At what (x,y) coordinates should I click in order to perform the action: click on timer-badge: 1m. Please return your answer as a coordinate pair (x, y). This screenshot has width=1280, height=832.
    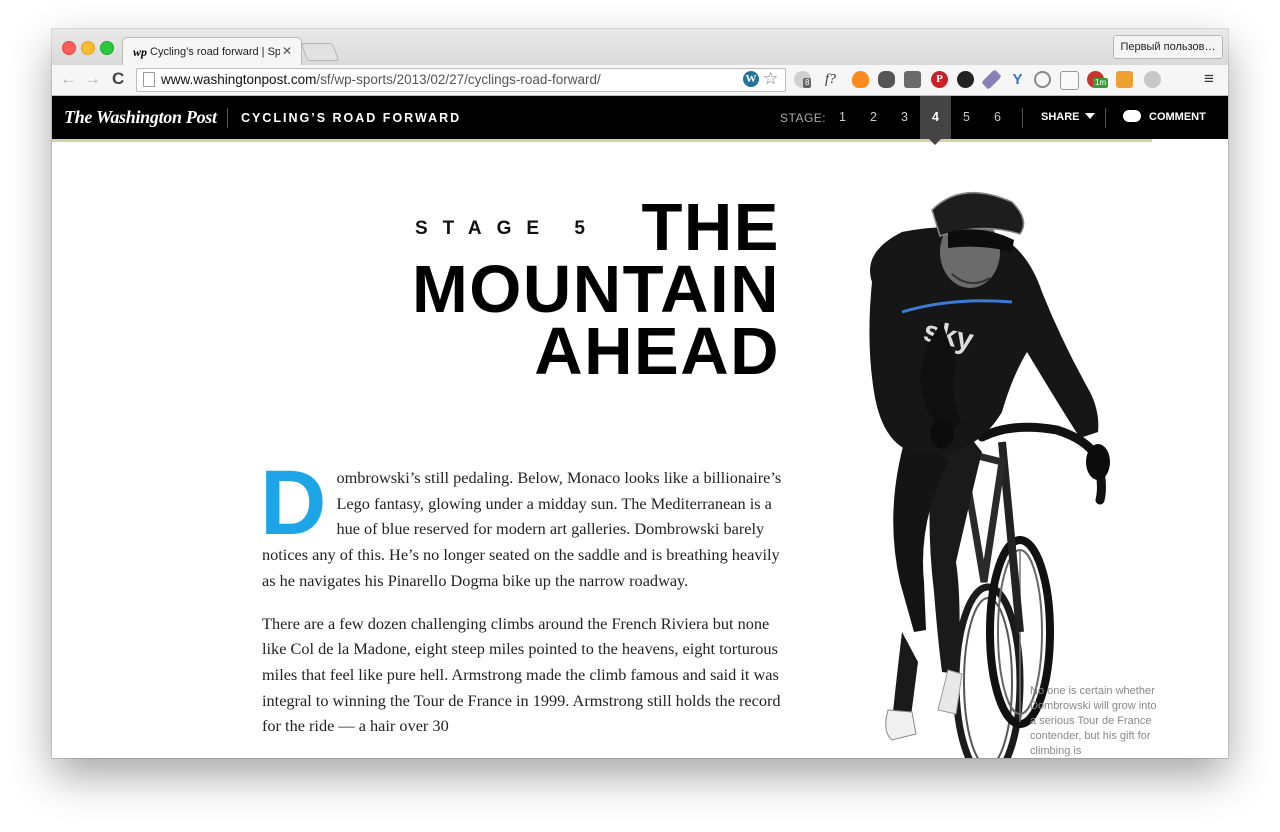
    Looking at the image, I should click on (1101, 83).